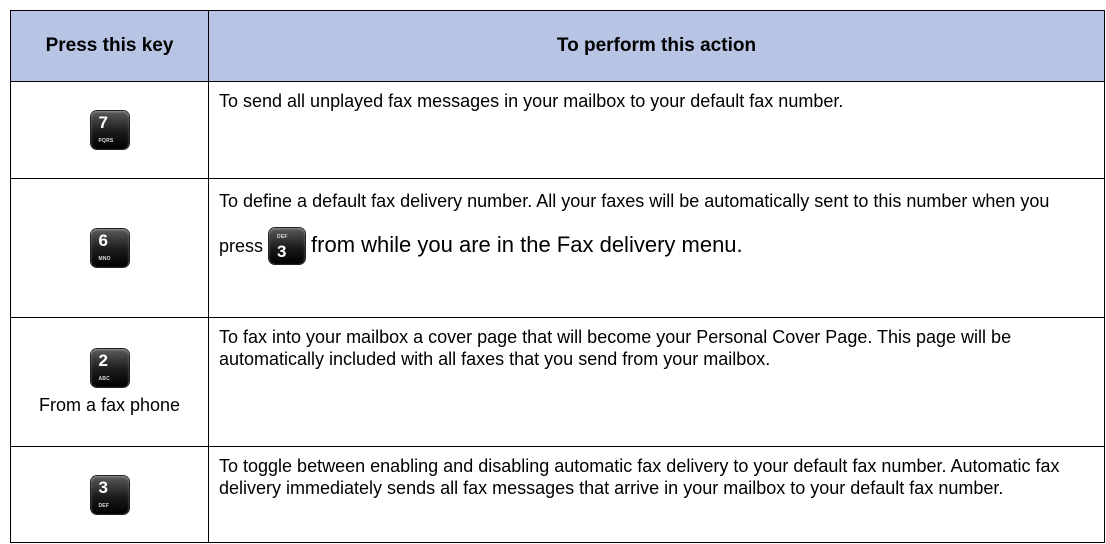 The width and height of the screenshot is (1106, 544). Describe the element at coordinates (109, 247) in the screenshot. I see `keypad-6-icon: 6 MNO` at that location.